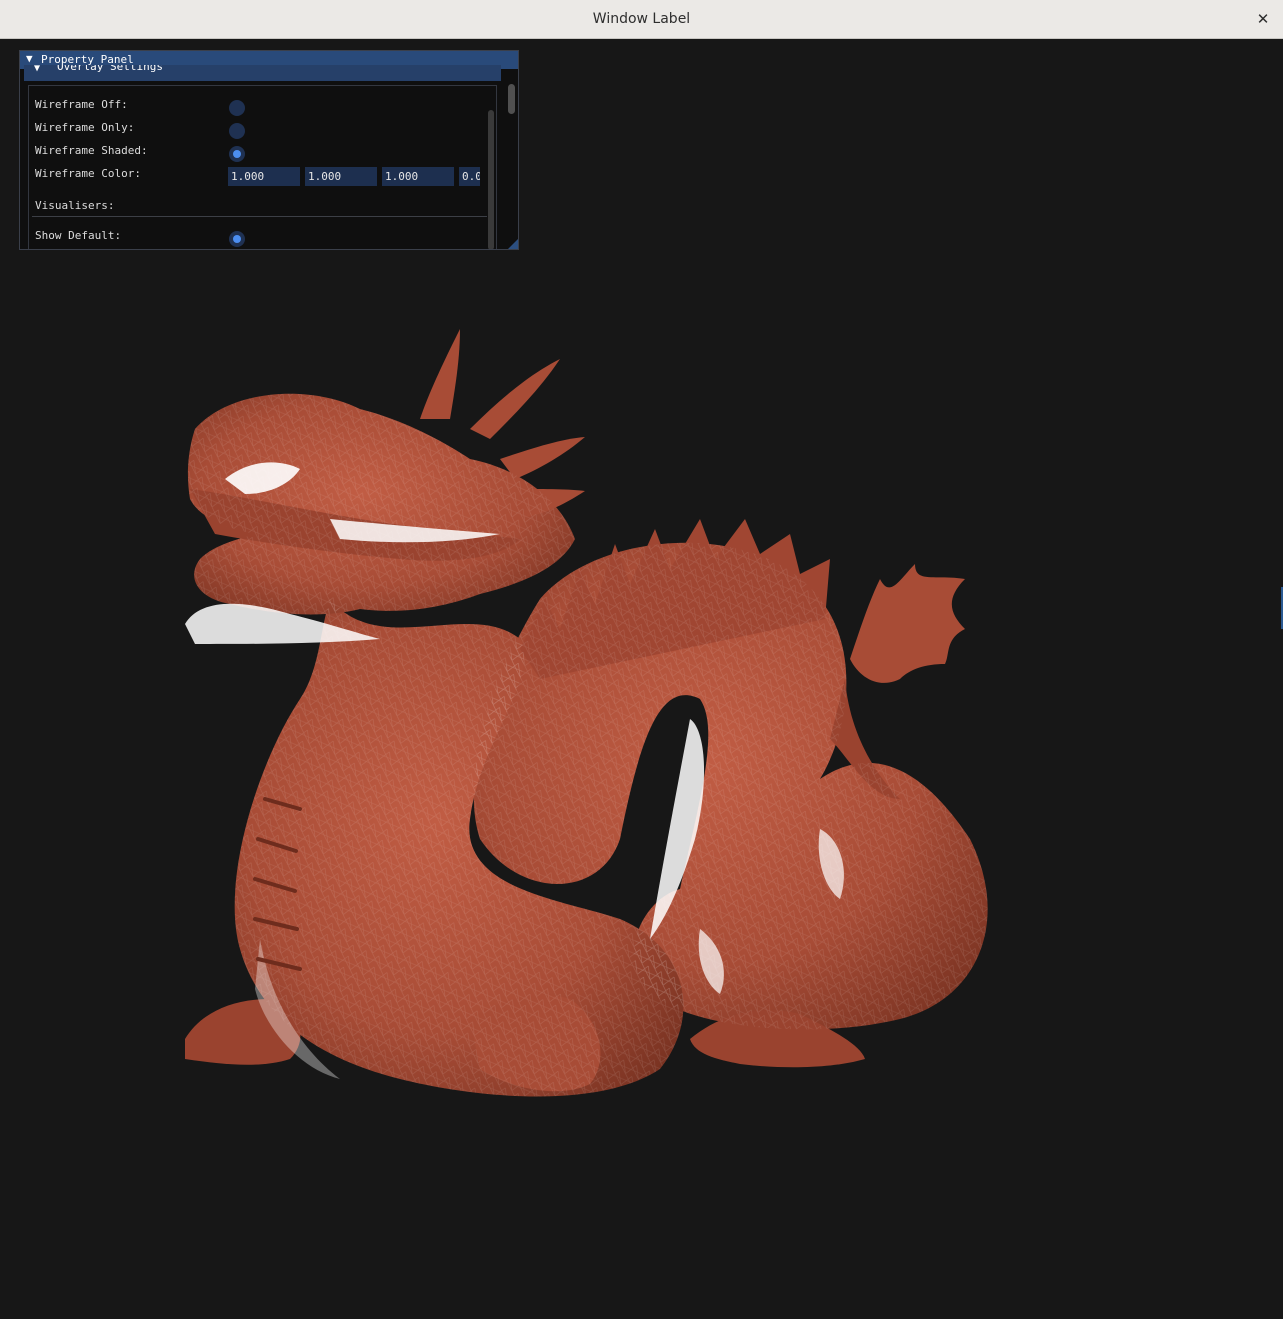 Image resolution: width=1283 pixels, height=1319 pixels. I want to click on wireframe-only-radio, so click(237, 131).